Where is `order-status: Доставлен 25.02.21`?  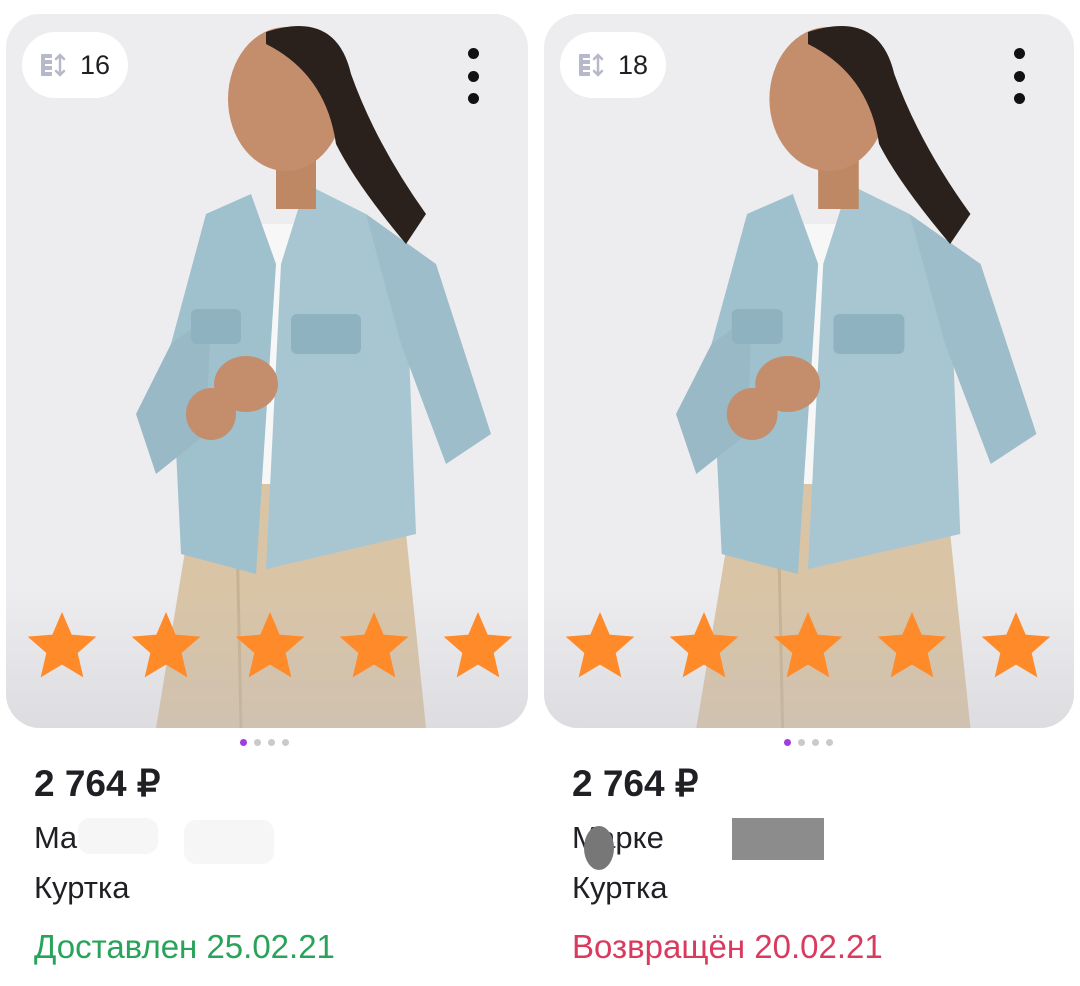 order-status: Доставлен 25.02.21 is located at coordinates (184, 946).